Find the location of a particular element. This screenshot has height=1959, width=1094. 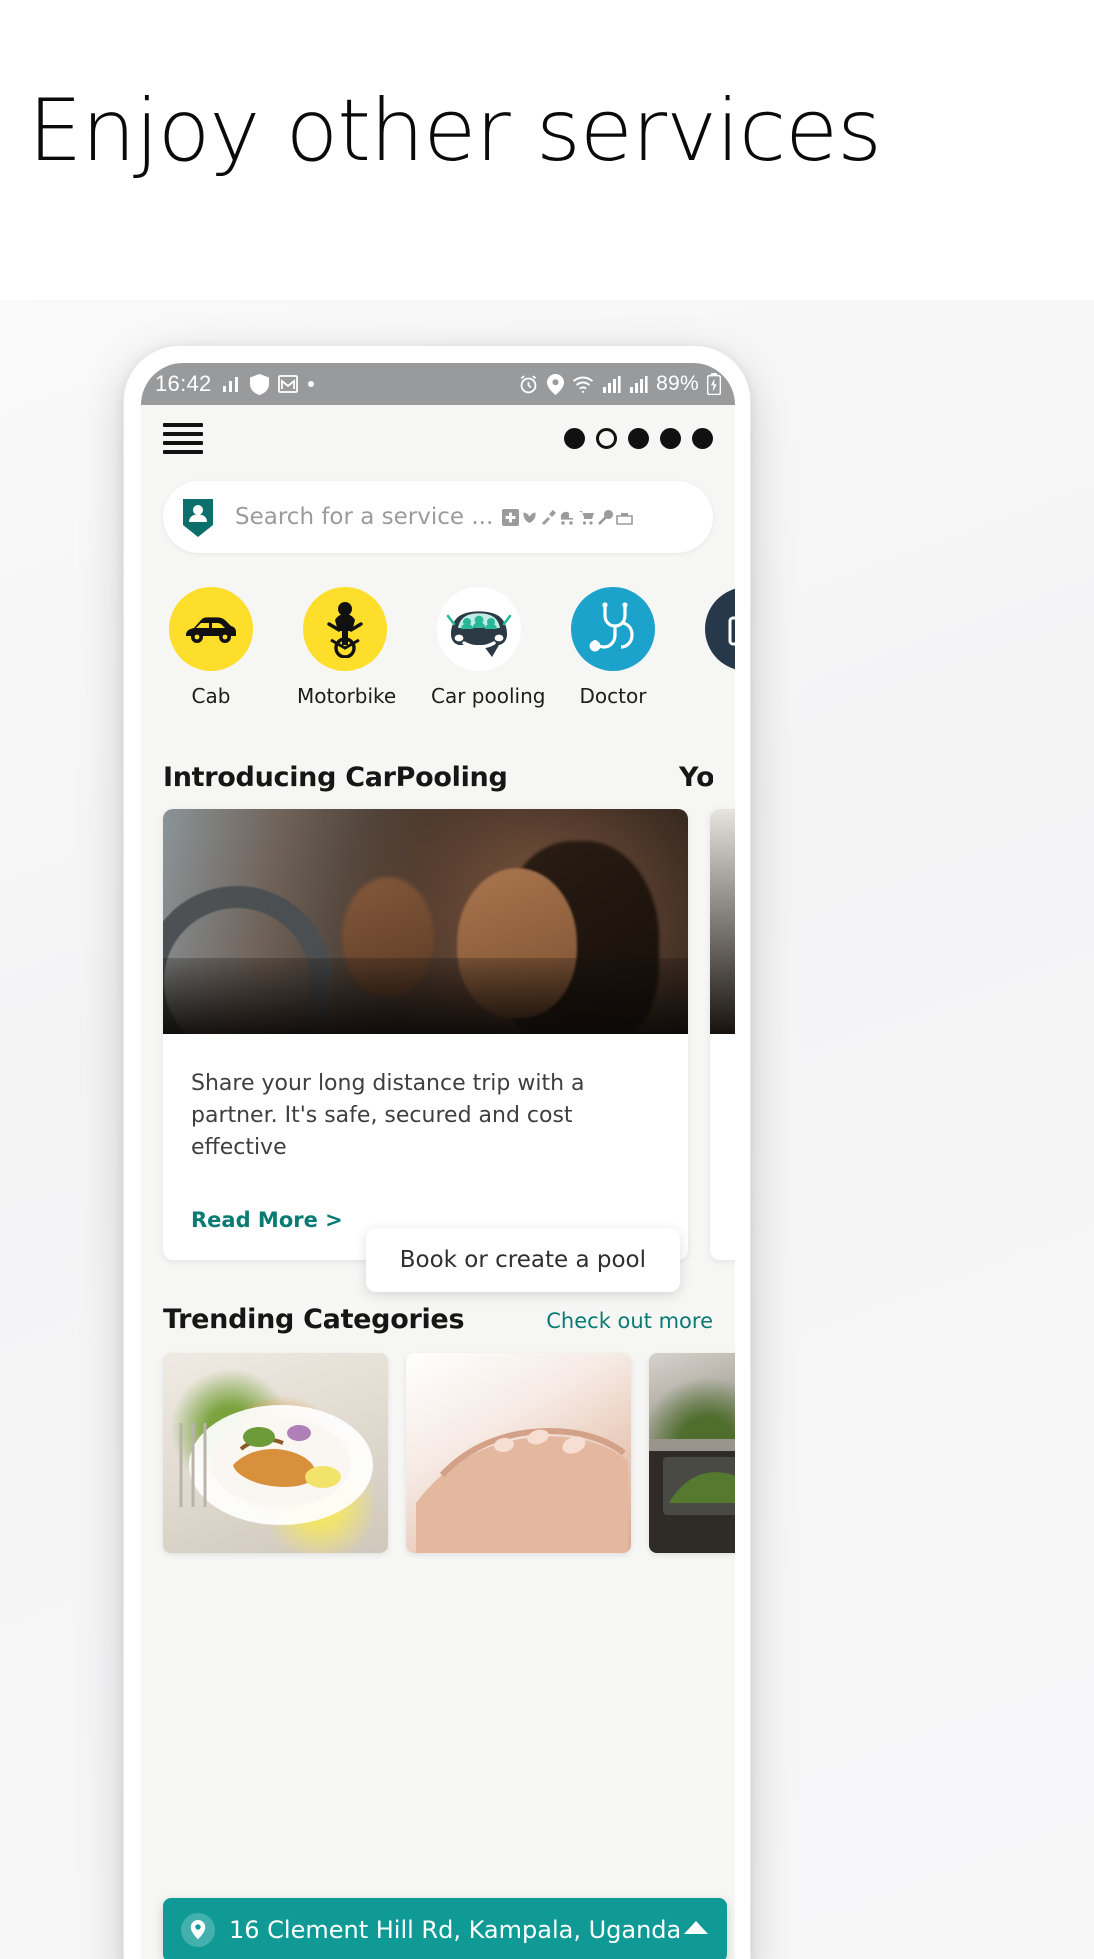

category-list: Cab Motorbike Car pooling Doctor is located at coordinates (438, 635).